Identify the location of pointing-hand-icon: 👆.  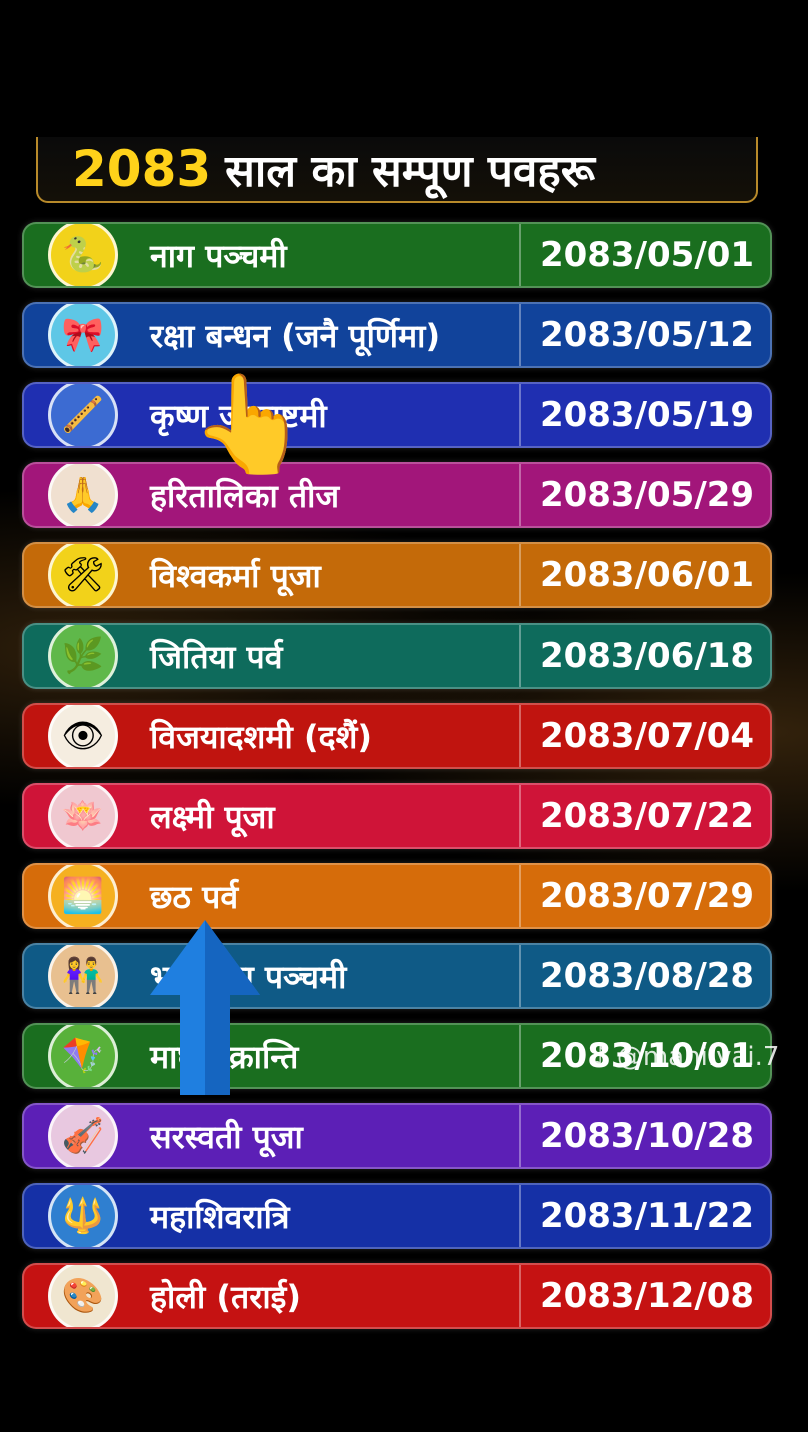
(250, 424).